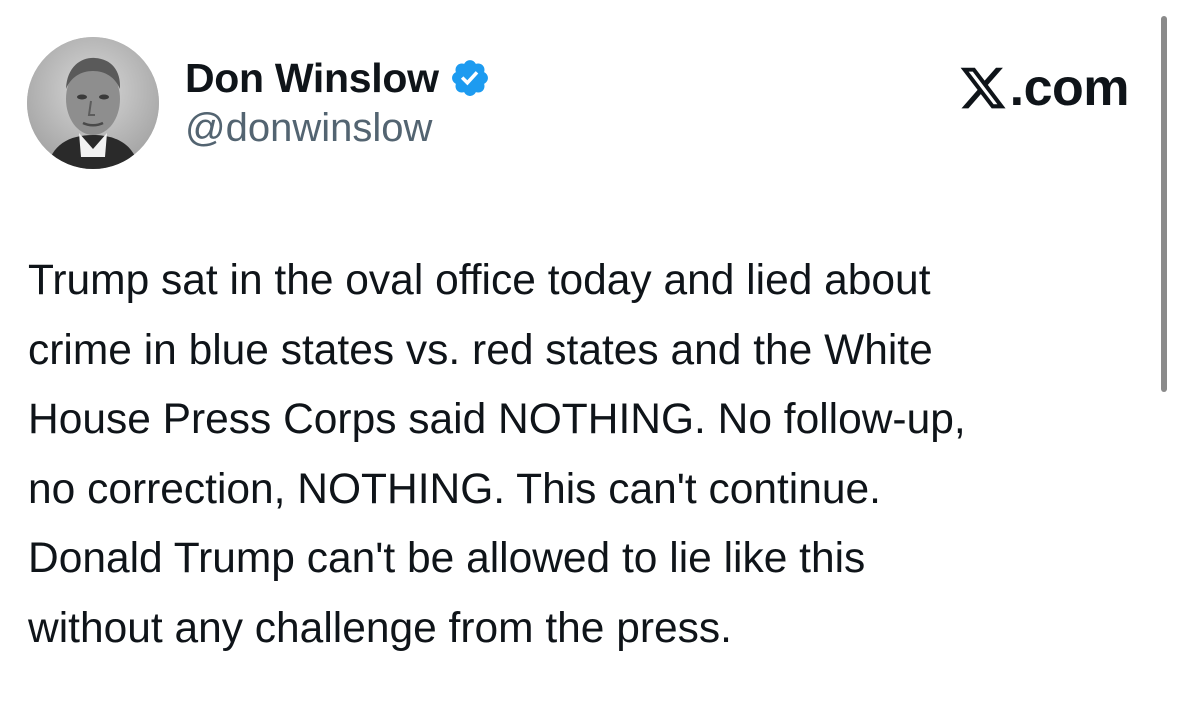 Image resolution: width=1179 pixels, height=721 pixels. I want to click on x-com-brand: .com, so click(1044, 88).